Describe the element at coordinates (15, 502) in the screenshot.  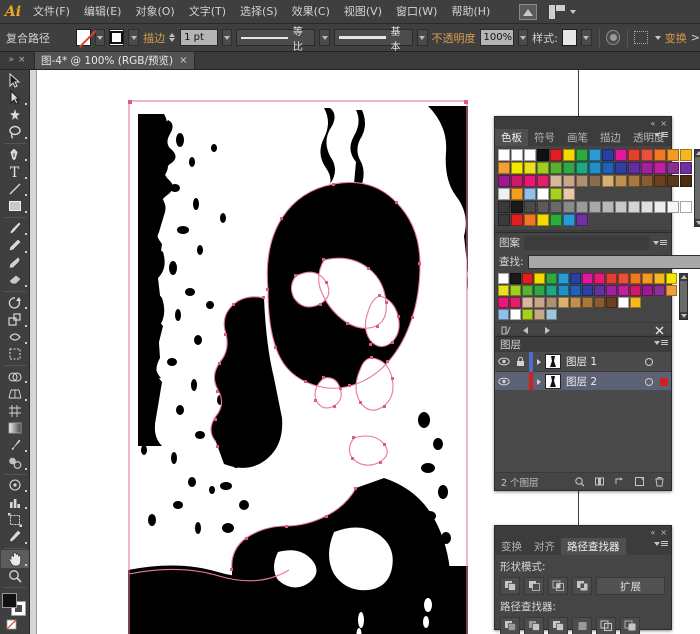
I see `column-graph-tool` at that location.